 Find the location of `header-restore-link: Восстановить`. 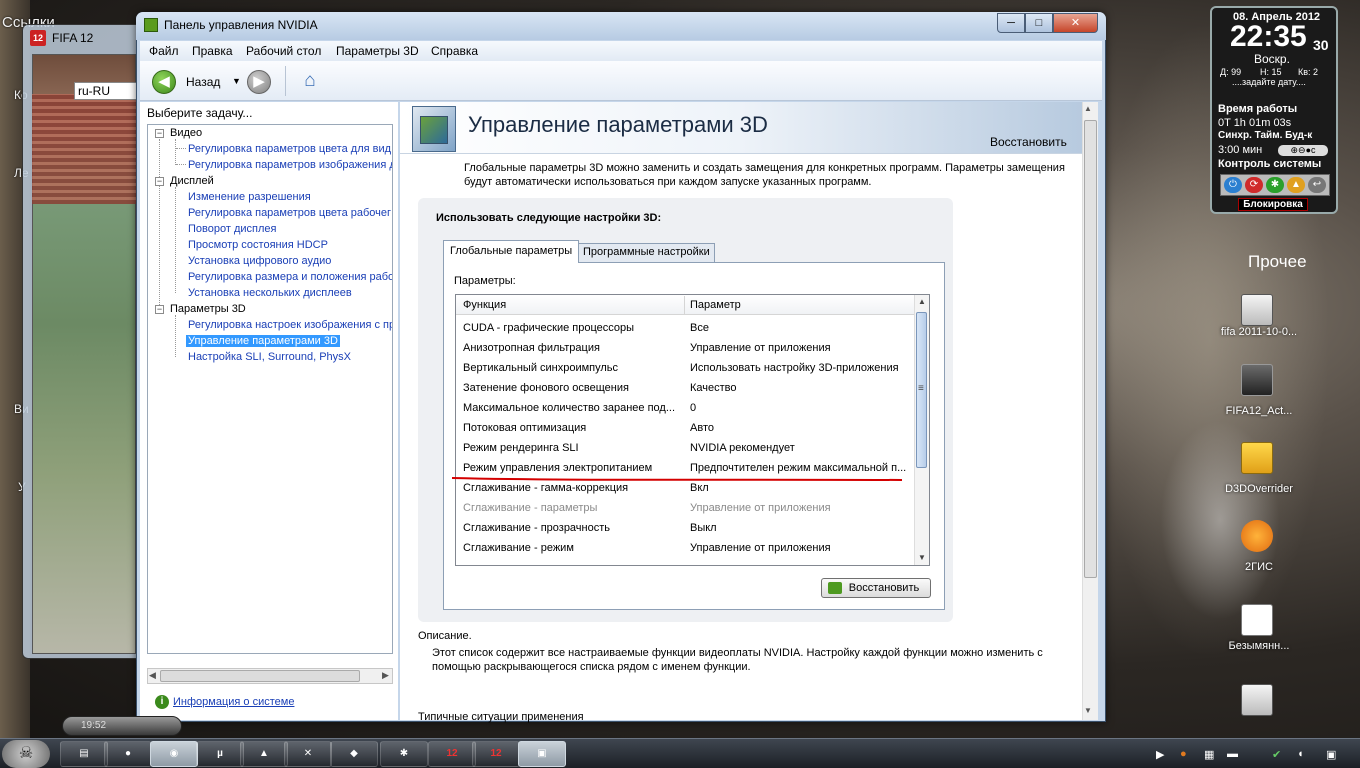

header-restore-link: Восстановить is located at coordinates (1028, 142).